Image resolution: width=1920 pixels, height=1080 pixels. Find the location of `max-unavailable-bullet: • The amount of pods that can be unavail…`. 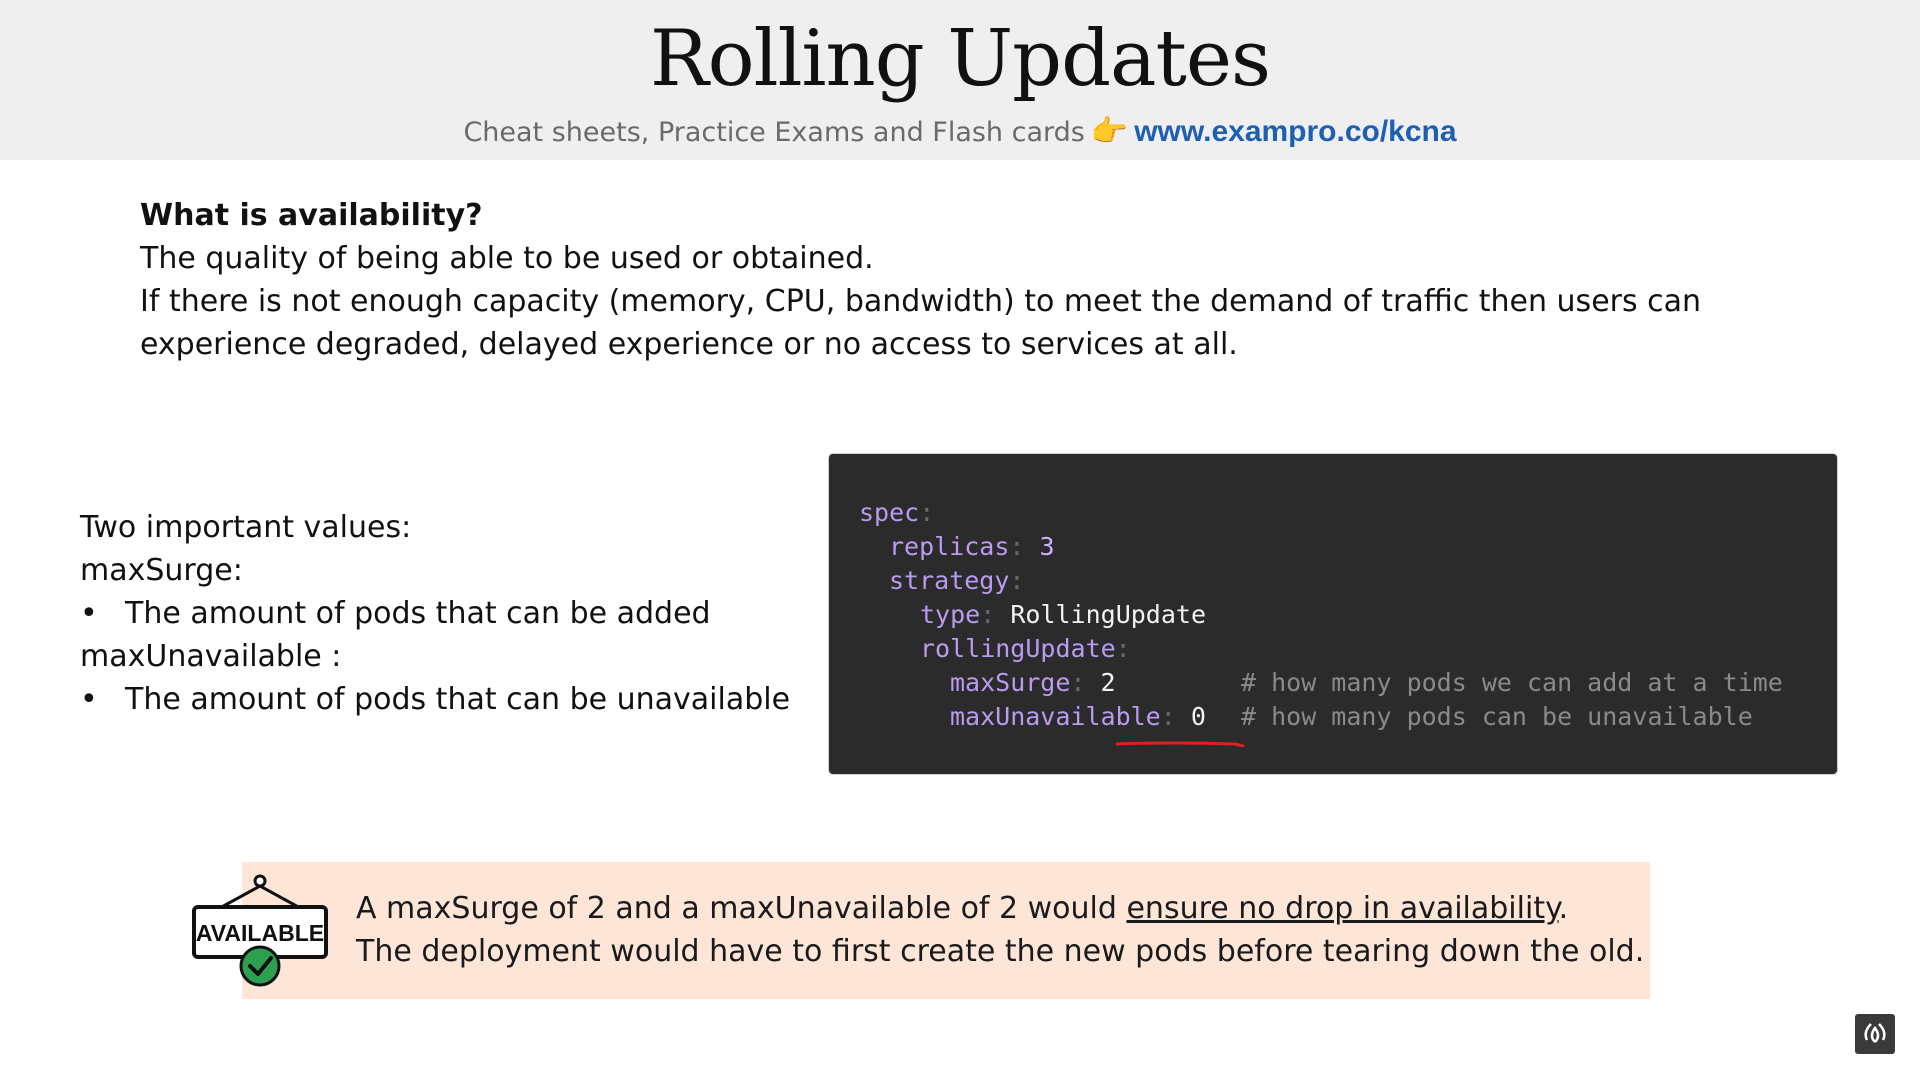

max-unavailable-bullet: • The amount of pods that can be unavail… is located at coordinates (435, 699).